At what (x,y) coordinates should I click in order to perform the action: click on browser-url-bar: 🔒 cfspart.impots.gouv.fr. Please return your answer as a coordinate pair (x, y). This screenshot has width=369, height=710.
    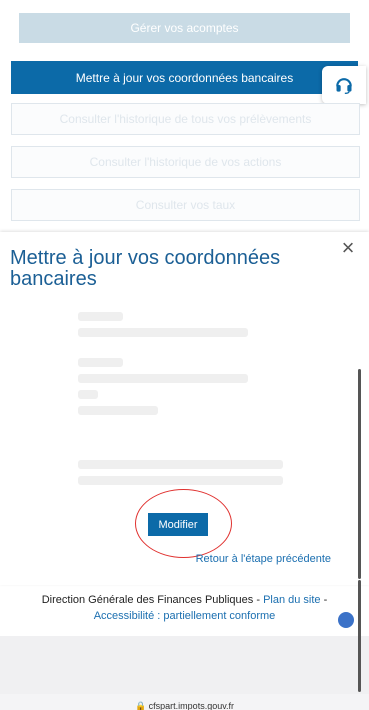
    Looking at the image, I should click on (184, 702).